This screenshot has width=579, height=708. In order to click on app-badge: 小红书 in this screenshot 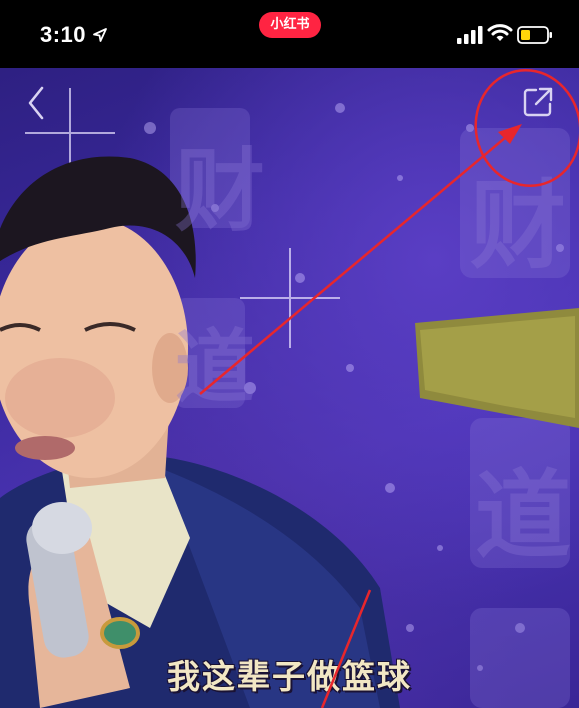, I will do `click(290, 25)`.